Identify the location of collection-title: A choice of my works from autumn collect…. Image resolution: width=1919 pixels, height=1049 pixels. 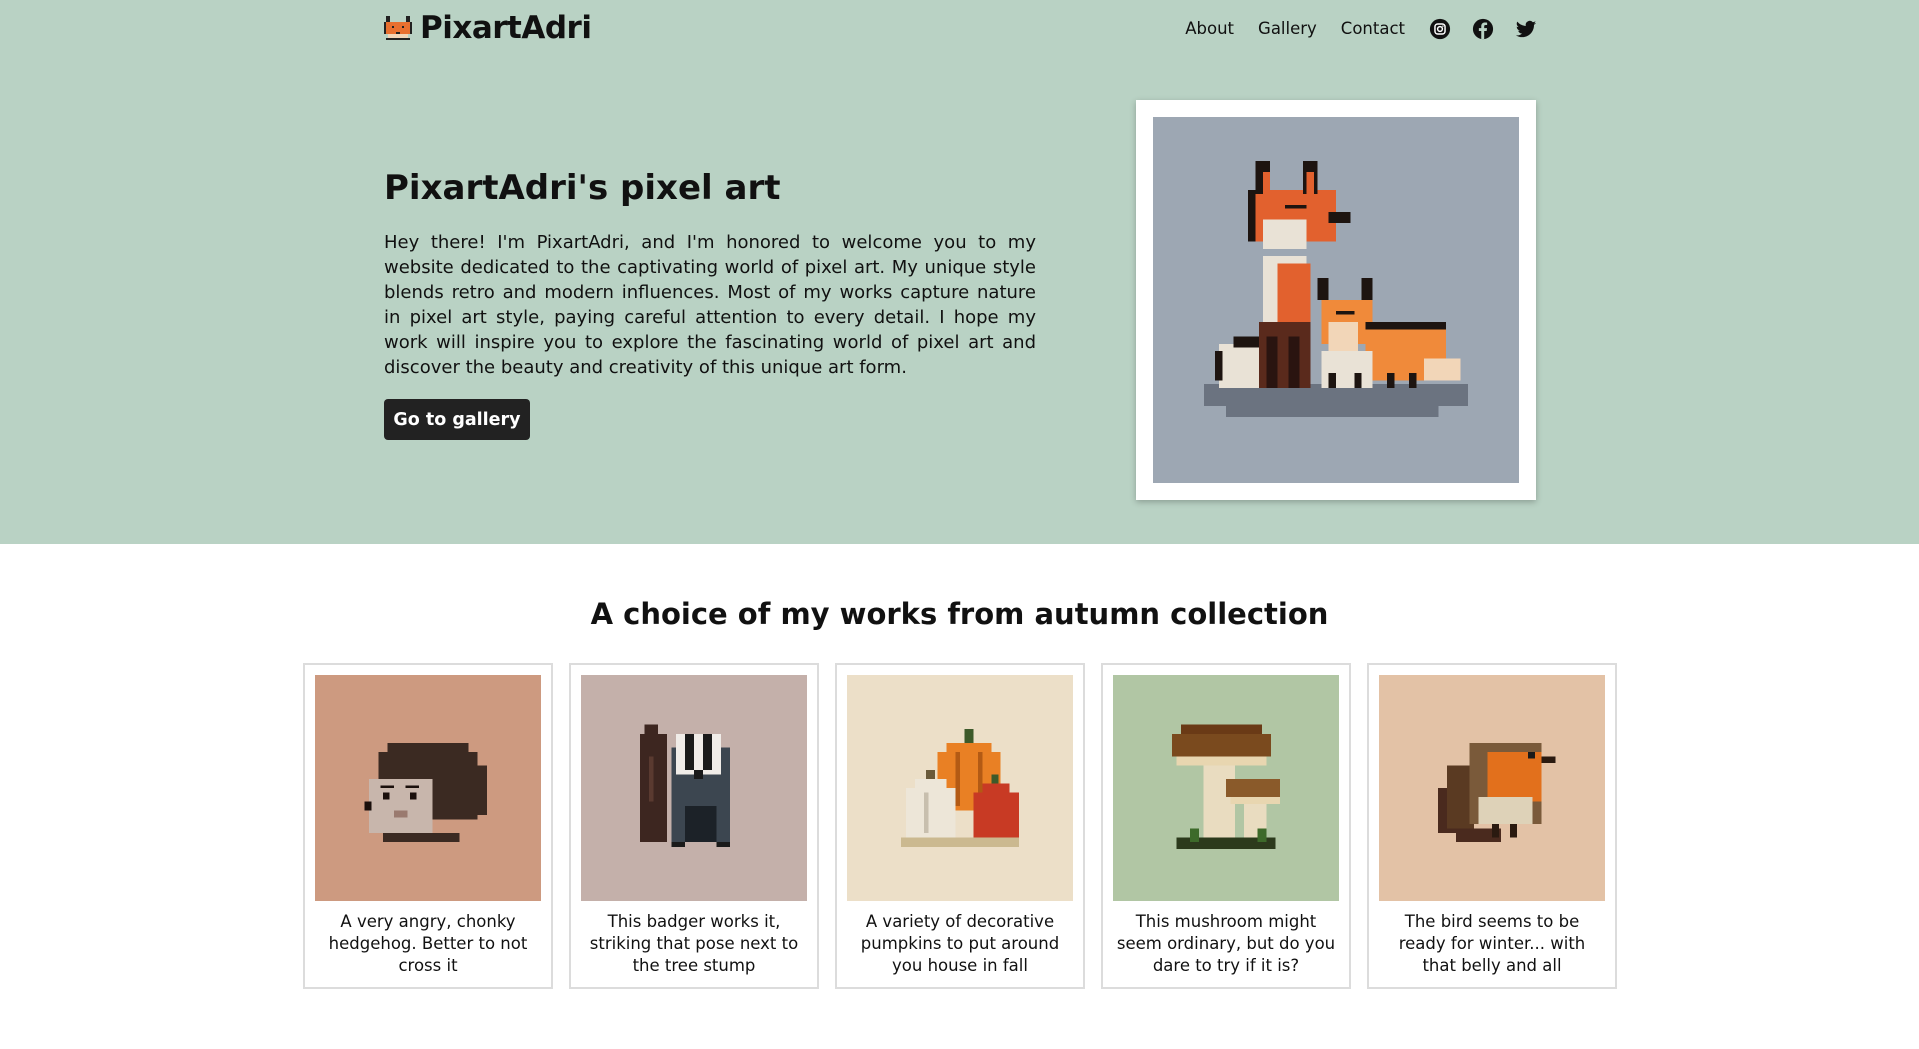
(959, 614).